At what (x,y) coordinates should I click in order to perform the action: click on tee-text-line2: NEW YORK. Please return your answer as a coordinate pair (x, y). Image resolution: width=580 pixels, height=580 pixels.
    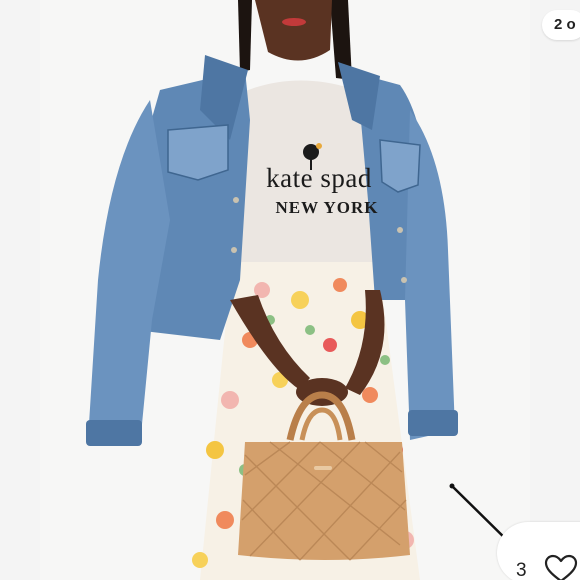
    Looking at the image, I should click on (327, 207).